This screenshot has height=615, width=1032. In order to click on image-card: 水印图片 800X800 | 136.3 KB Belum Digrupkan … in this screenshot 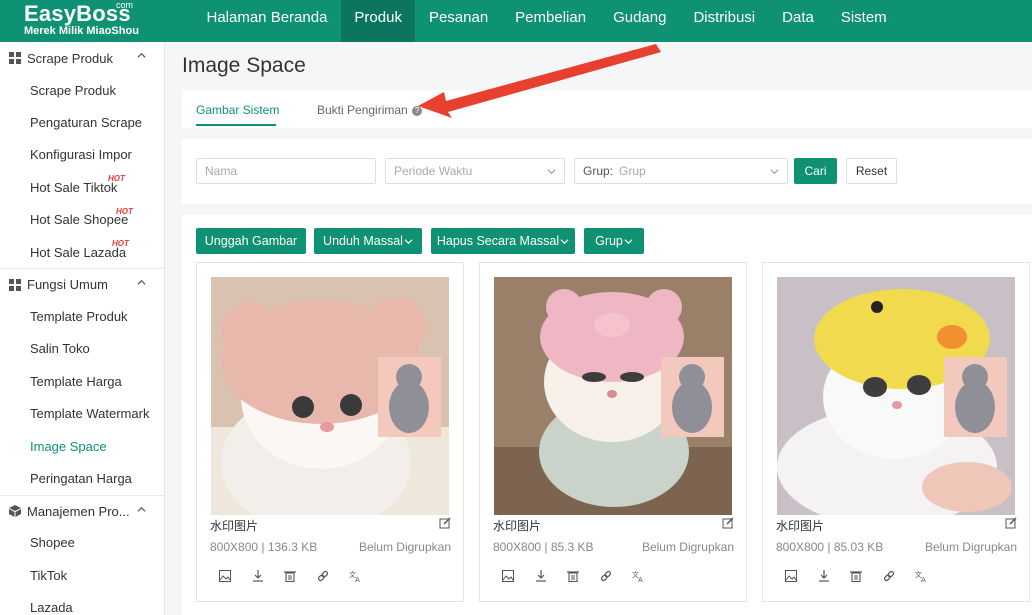, I will do `click(330, 432)`.